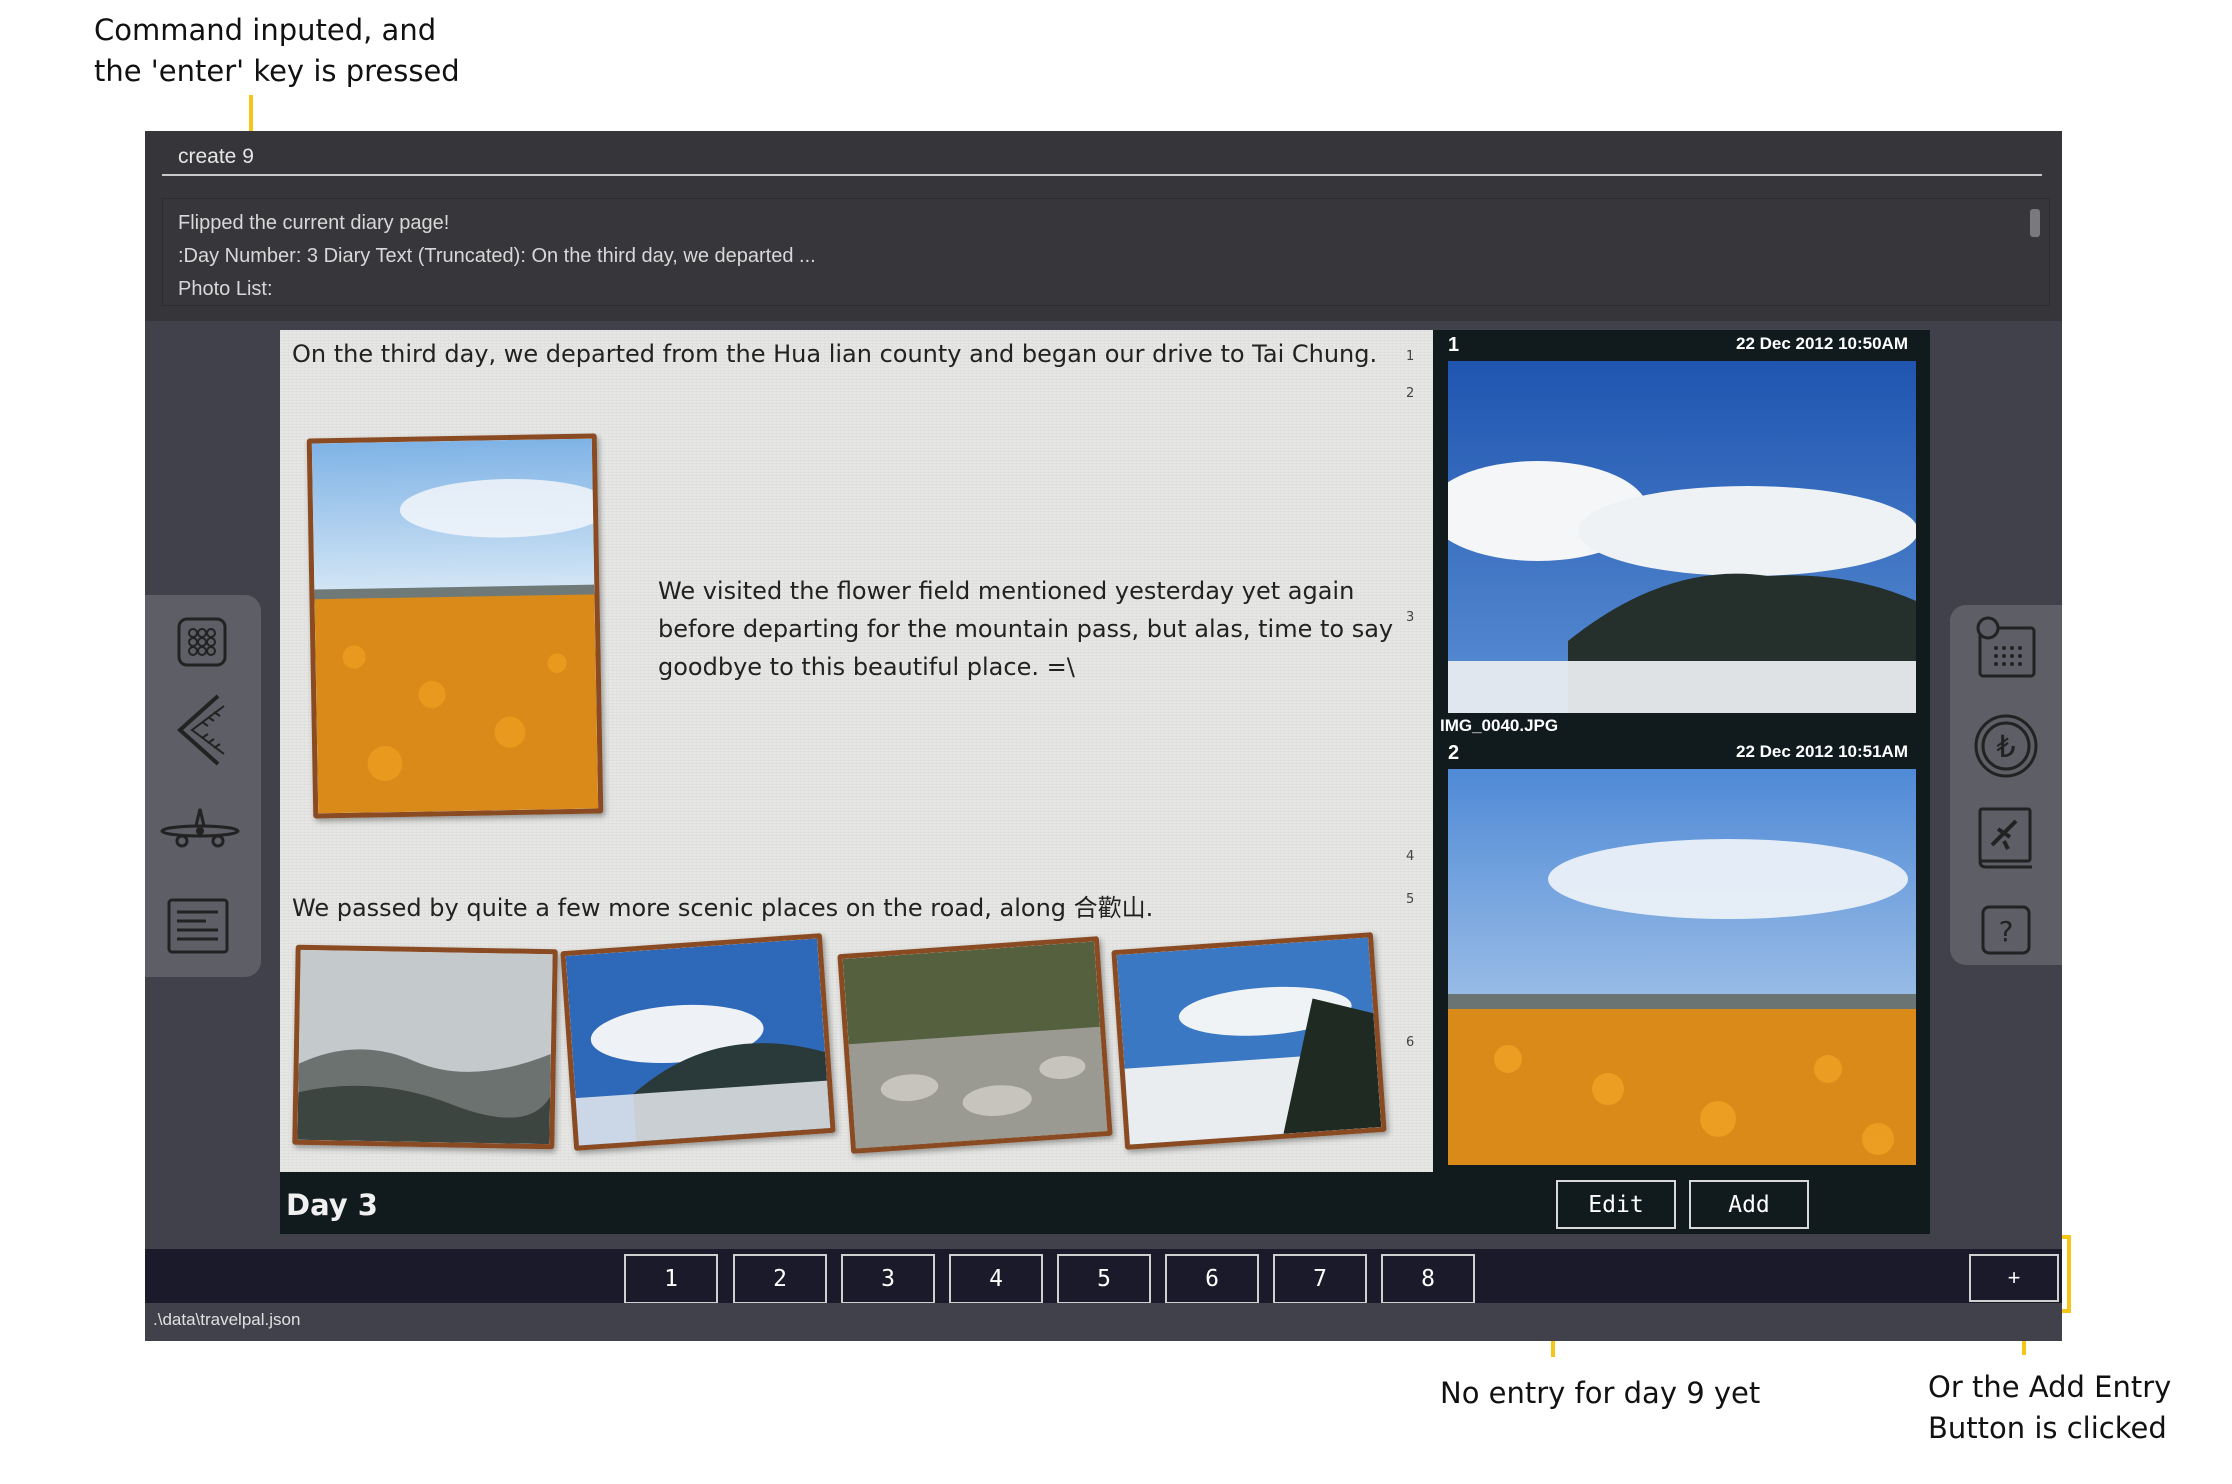  I want to click on line-number: 5, so click(1410, 899).